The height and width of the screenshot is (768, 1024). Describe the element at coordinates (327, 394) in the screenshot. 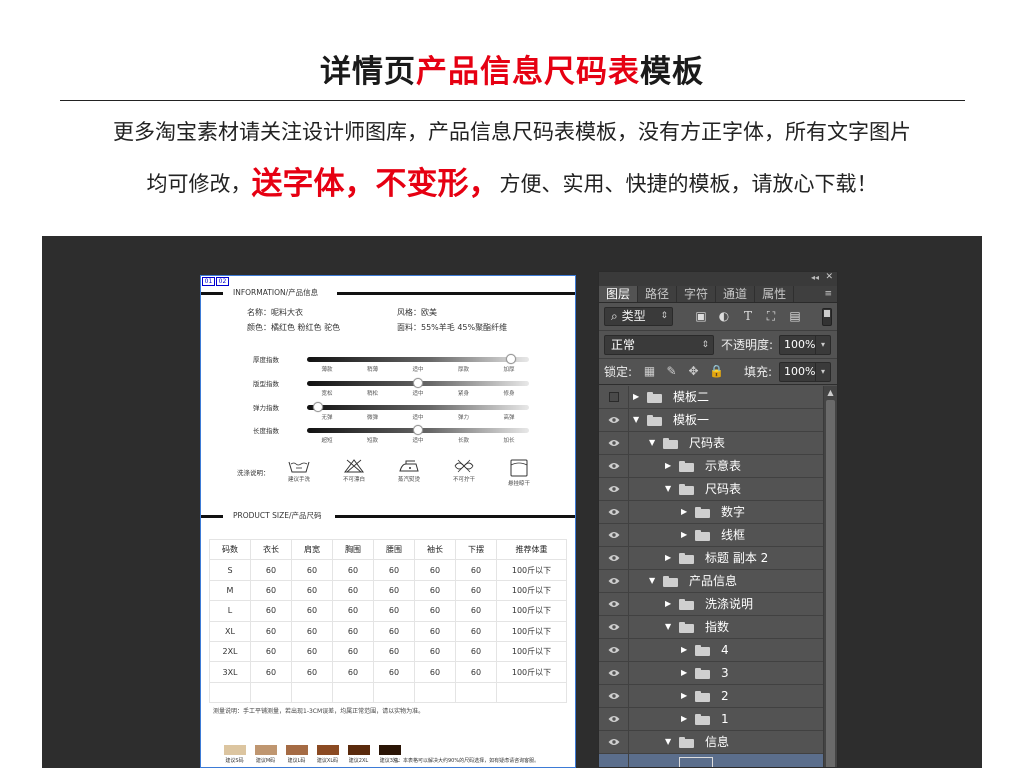

I see `slider-tick-label: 宽松` at that location.